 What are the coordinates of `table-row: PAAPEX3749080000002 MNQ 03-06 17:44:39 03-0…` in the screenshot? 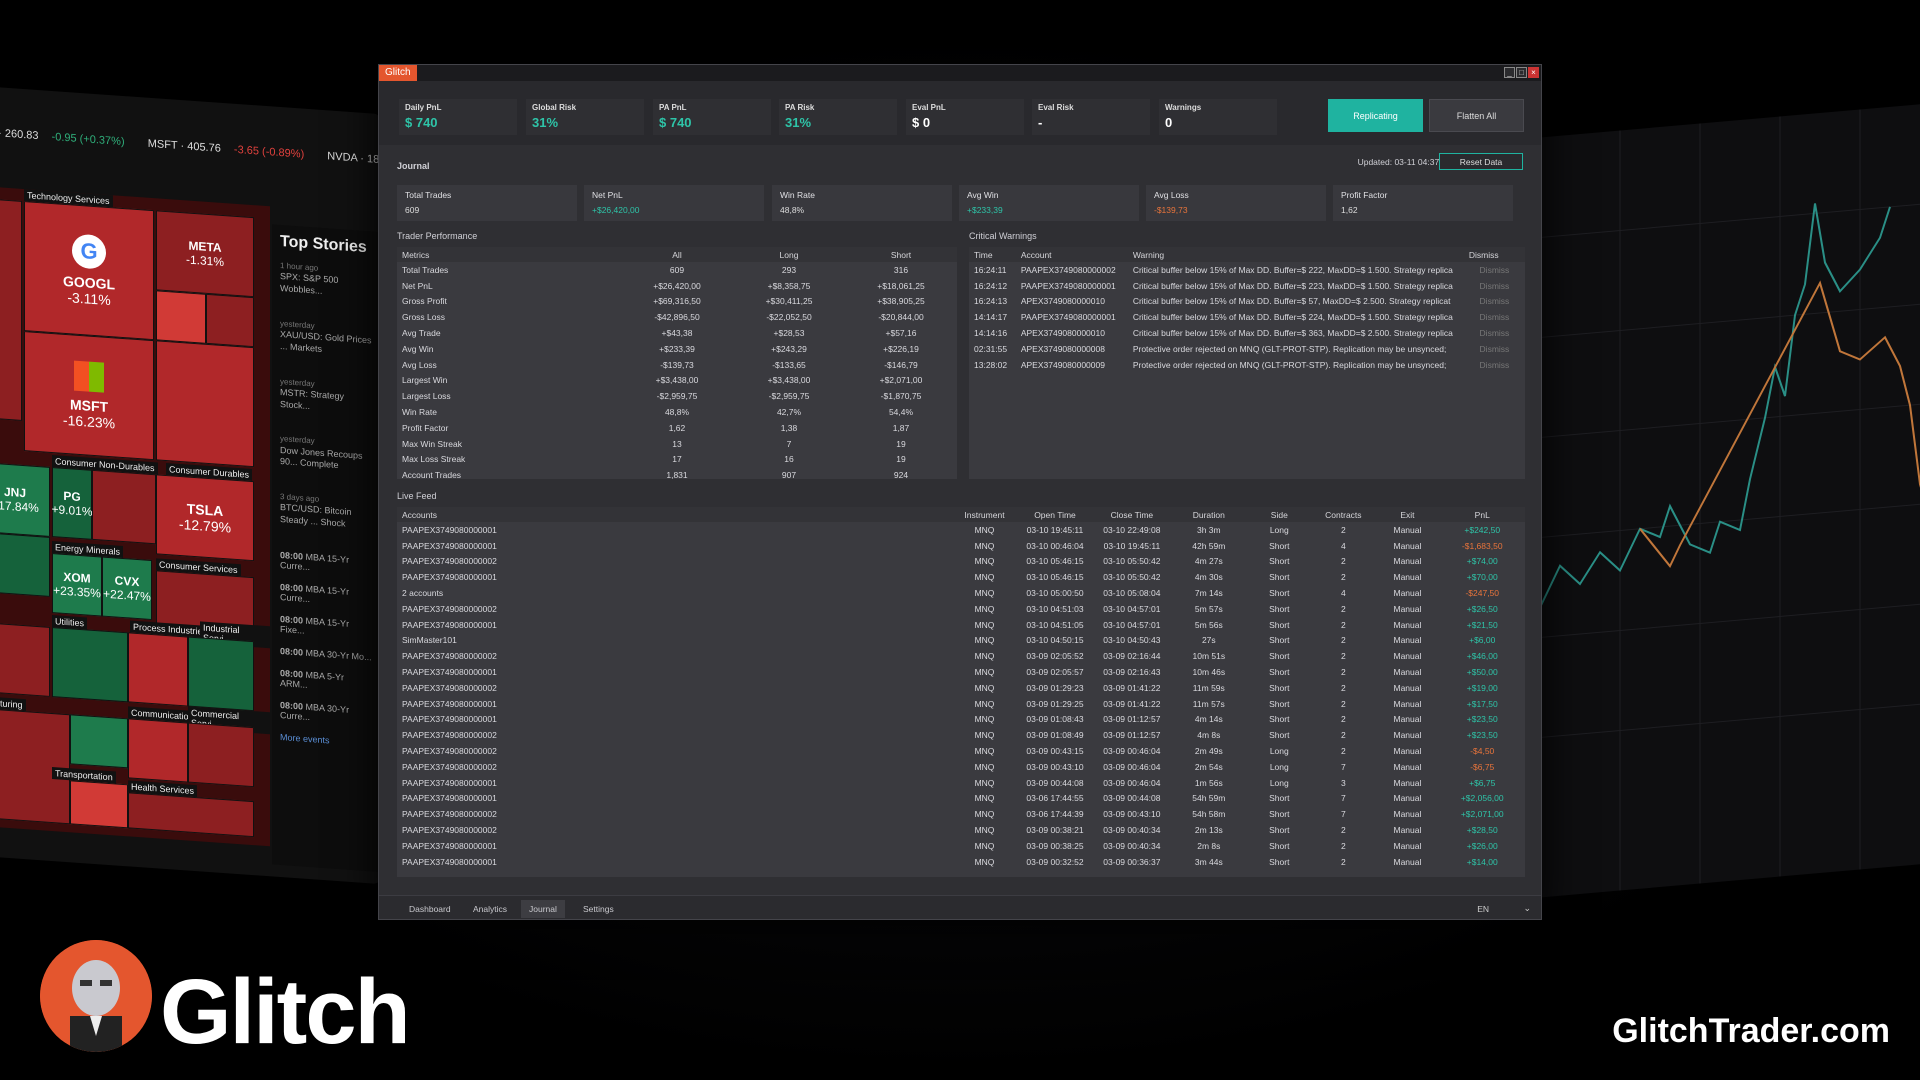 It's located at (961, 814).